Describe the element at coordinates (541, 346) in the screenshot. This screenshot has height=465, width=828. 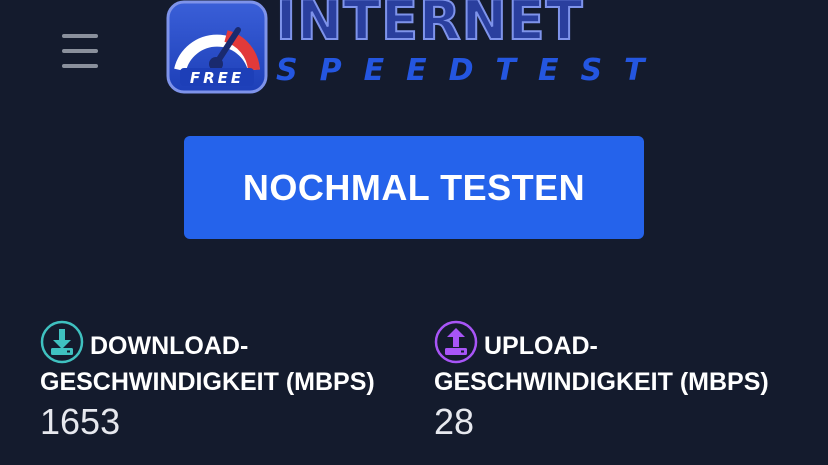
I see `upload-label-line1: UPLOAD-` at that location.